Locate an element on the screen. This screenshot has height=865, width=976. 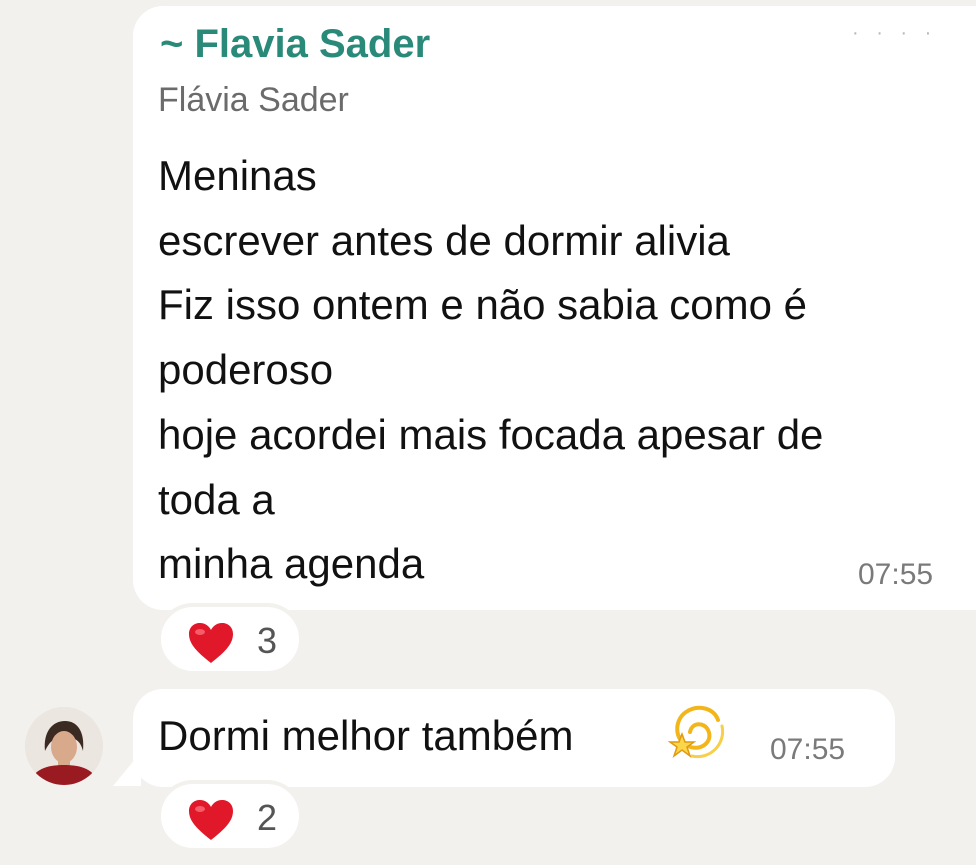
reaction-pill: 2 is located at coordinates (230, 816).